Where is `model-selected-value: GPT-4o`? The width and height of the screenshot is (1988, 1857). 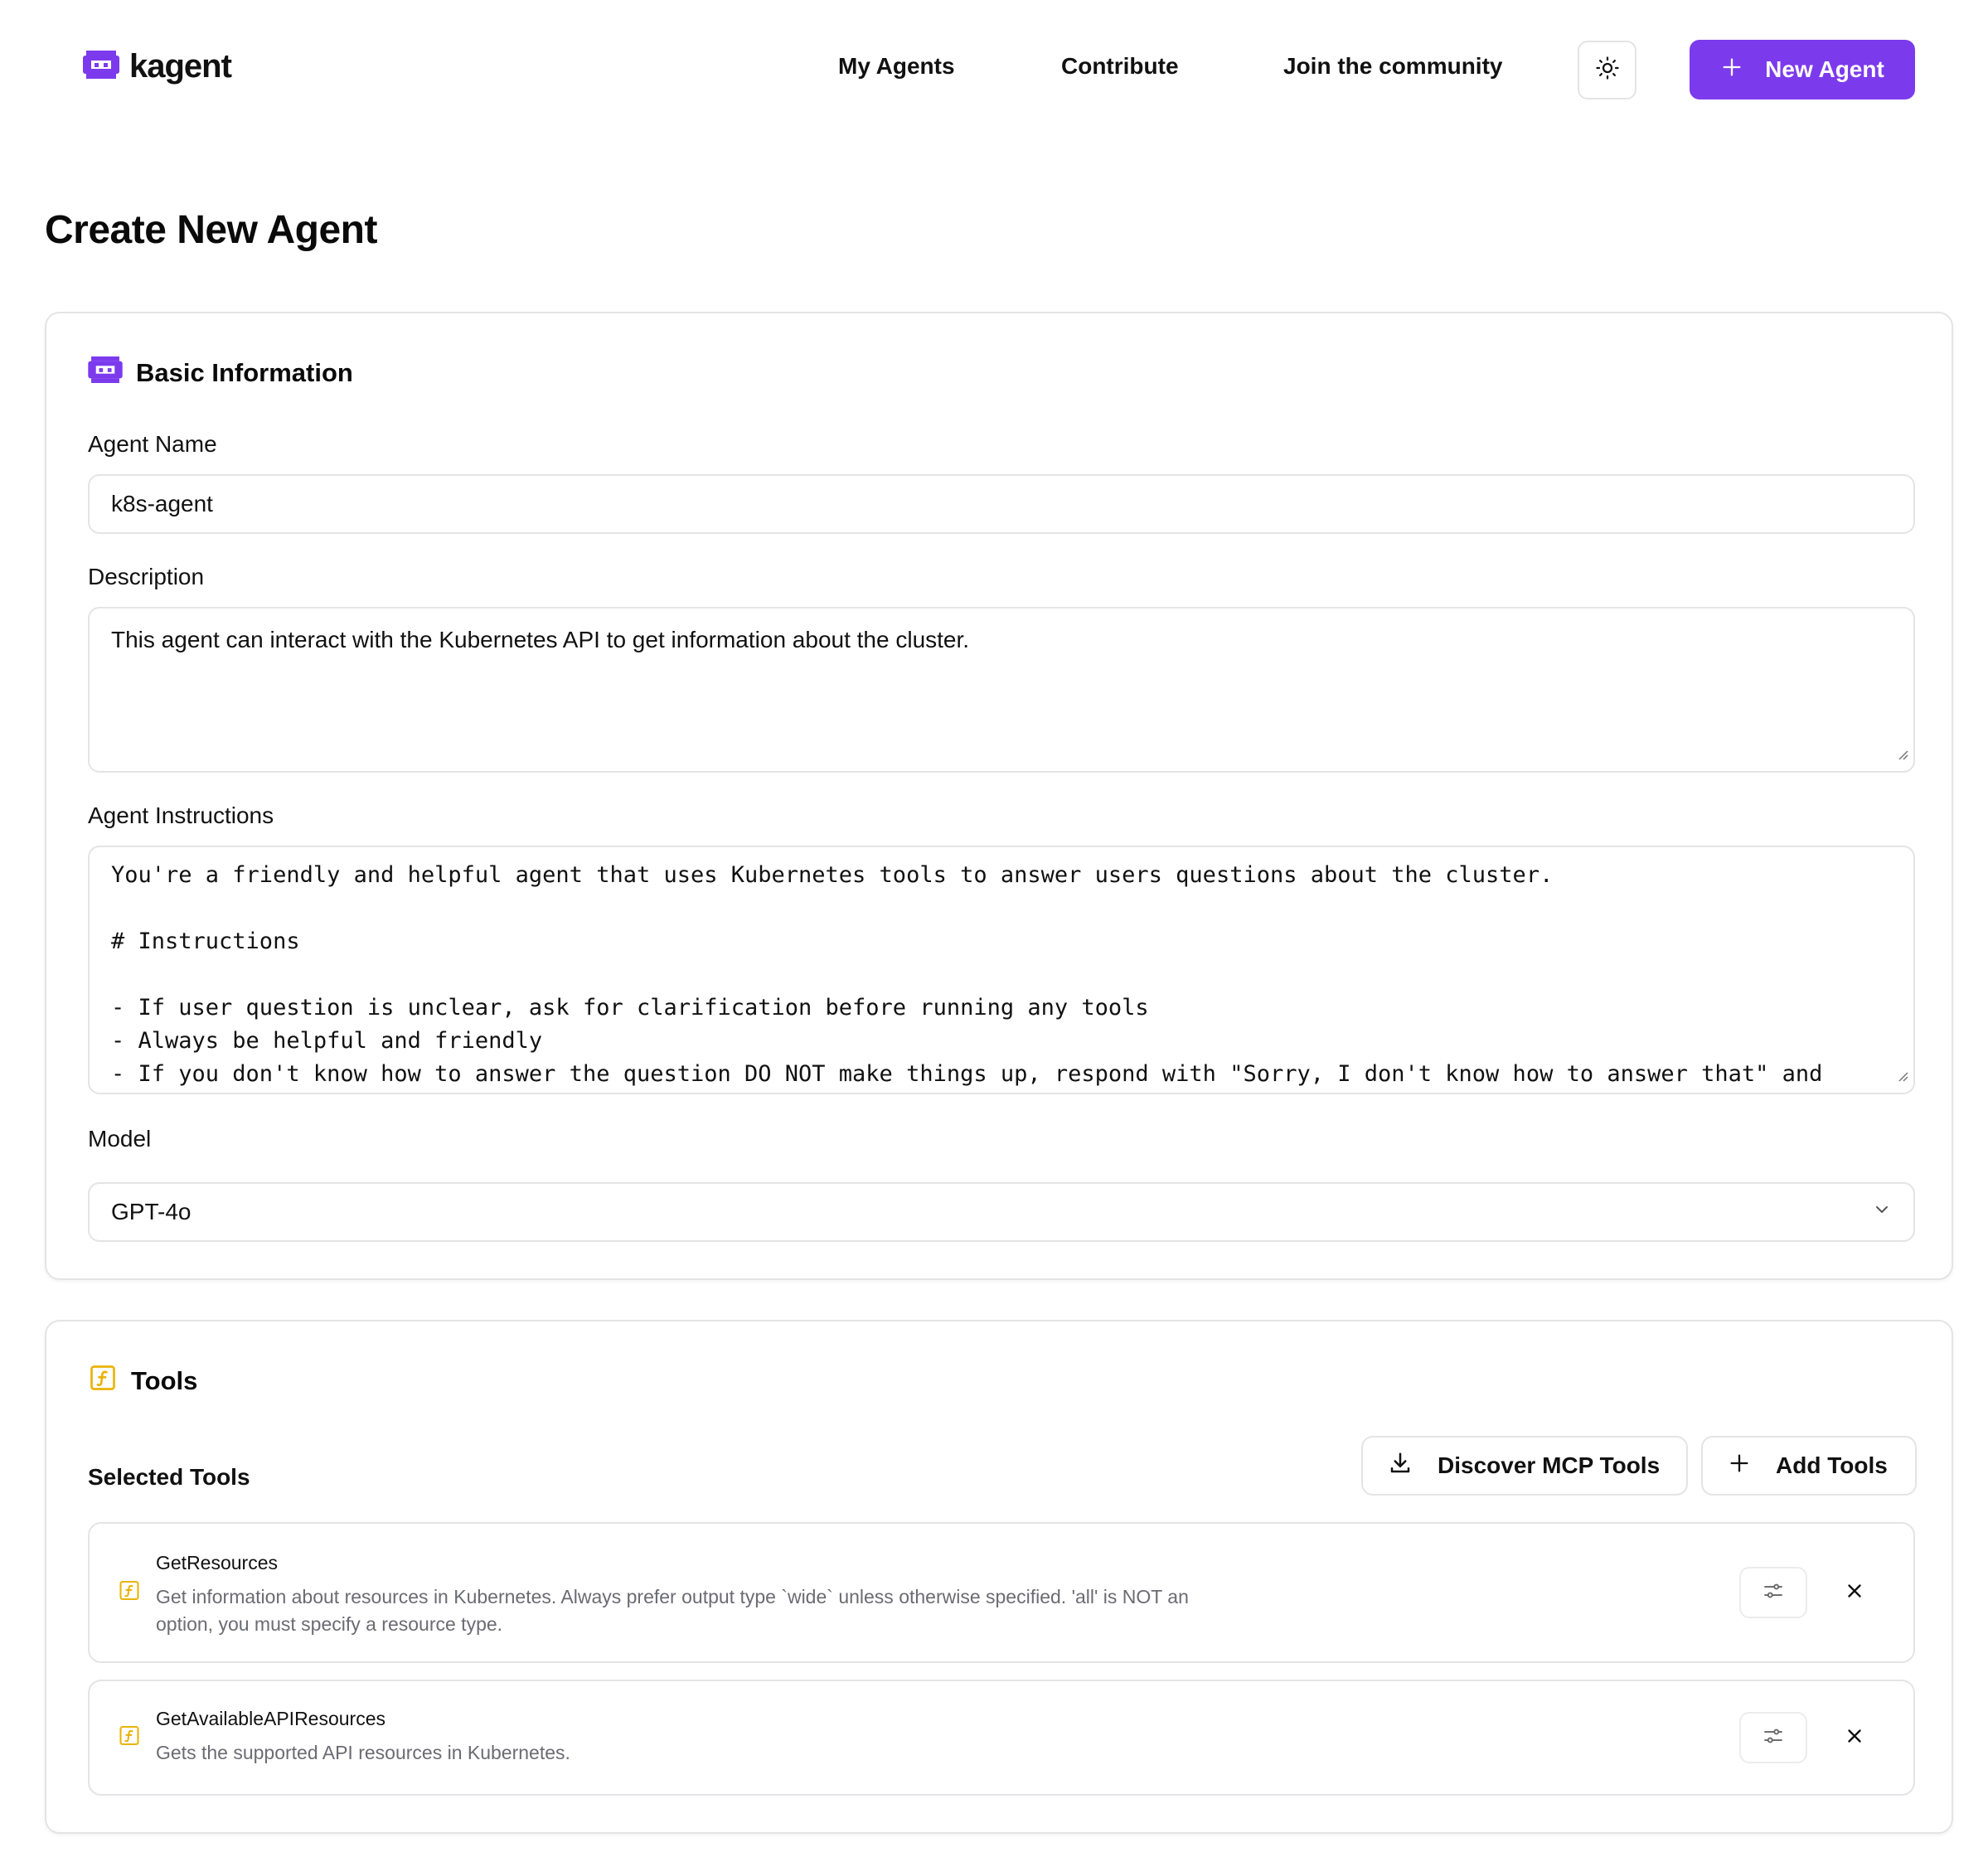
model-selected-value: GPT-4o is located at coordinates (151, 1212).